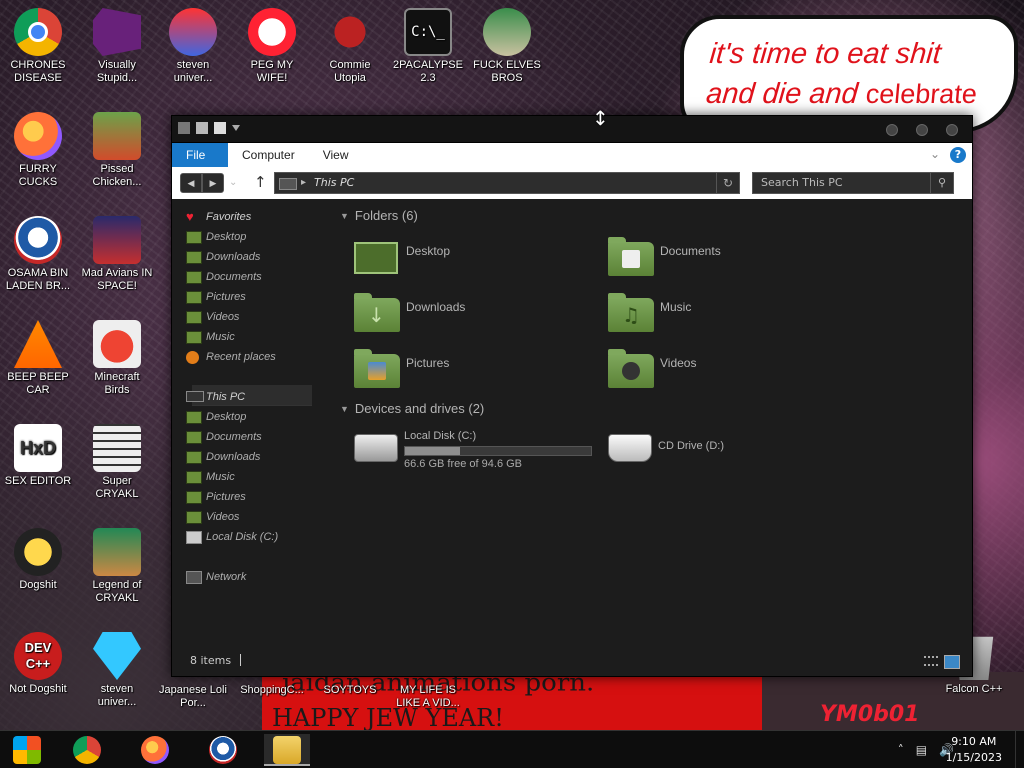 The image size is (1024, 768). I want to click on network-tray-icon: ▤, so click(921, 749).